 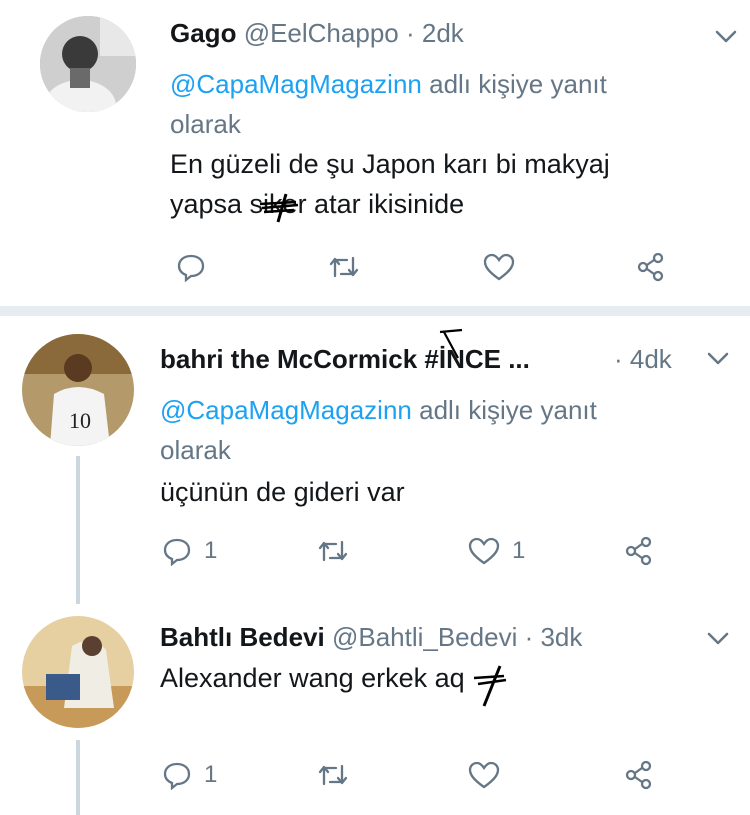 I want to click on like-button: 1, so click(x=496, y=551).